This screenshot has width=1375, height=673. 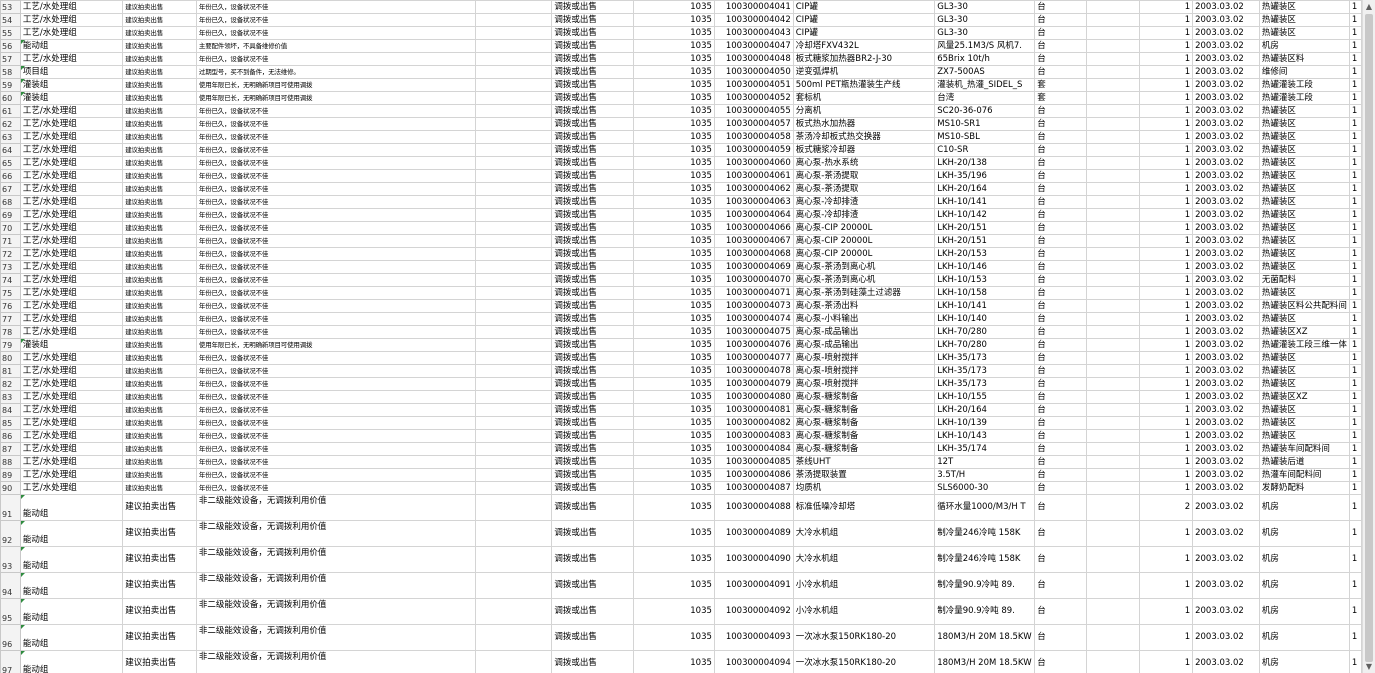 I want to click on rownum-cell: 86, so click(x=10, y=436).